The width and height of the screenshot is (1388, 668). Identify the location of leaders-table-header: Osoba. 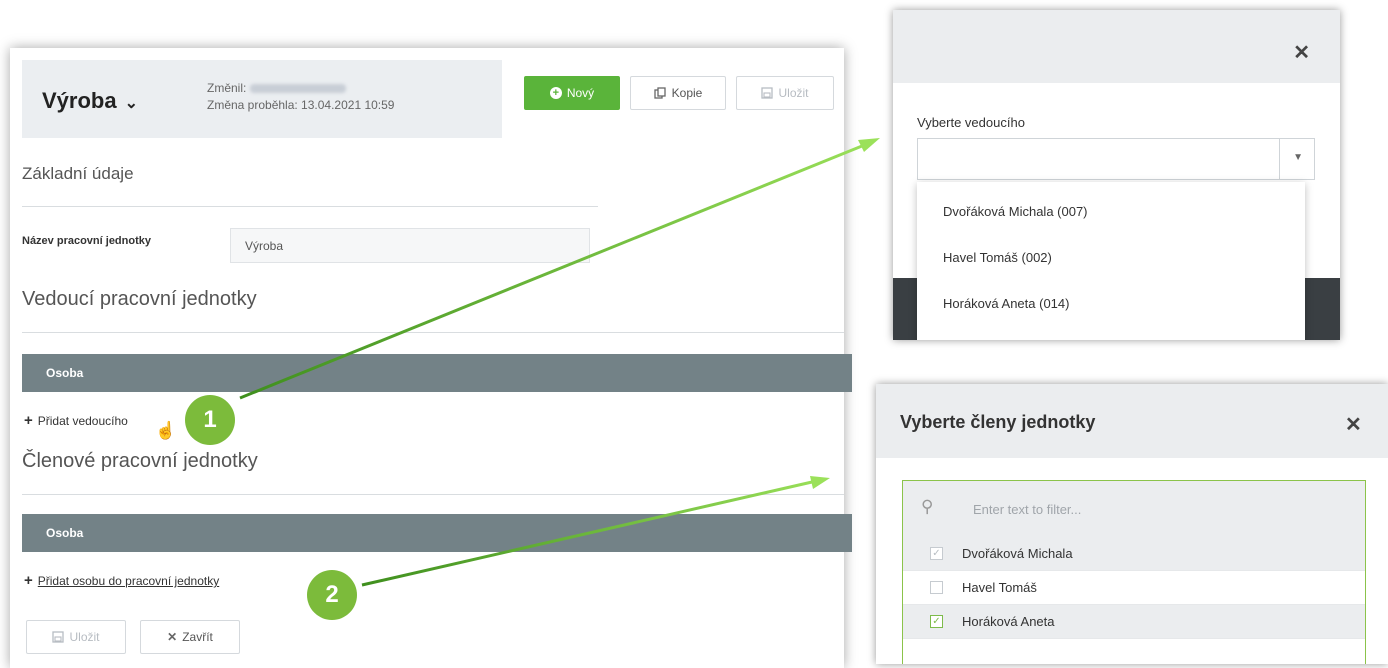
(437, 373).